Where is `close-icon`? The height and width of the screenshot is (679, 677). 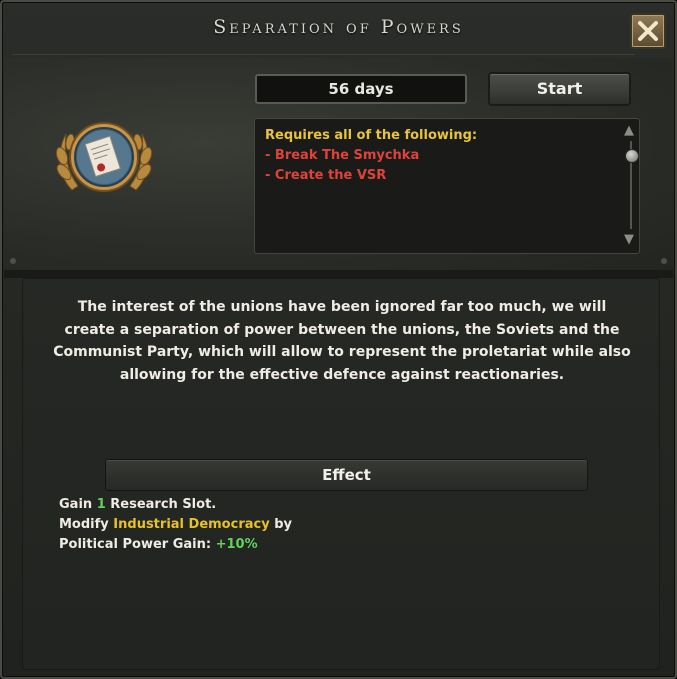 close-icon is located at coordinates (648, 31).